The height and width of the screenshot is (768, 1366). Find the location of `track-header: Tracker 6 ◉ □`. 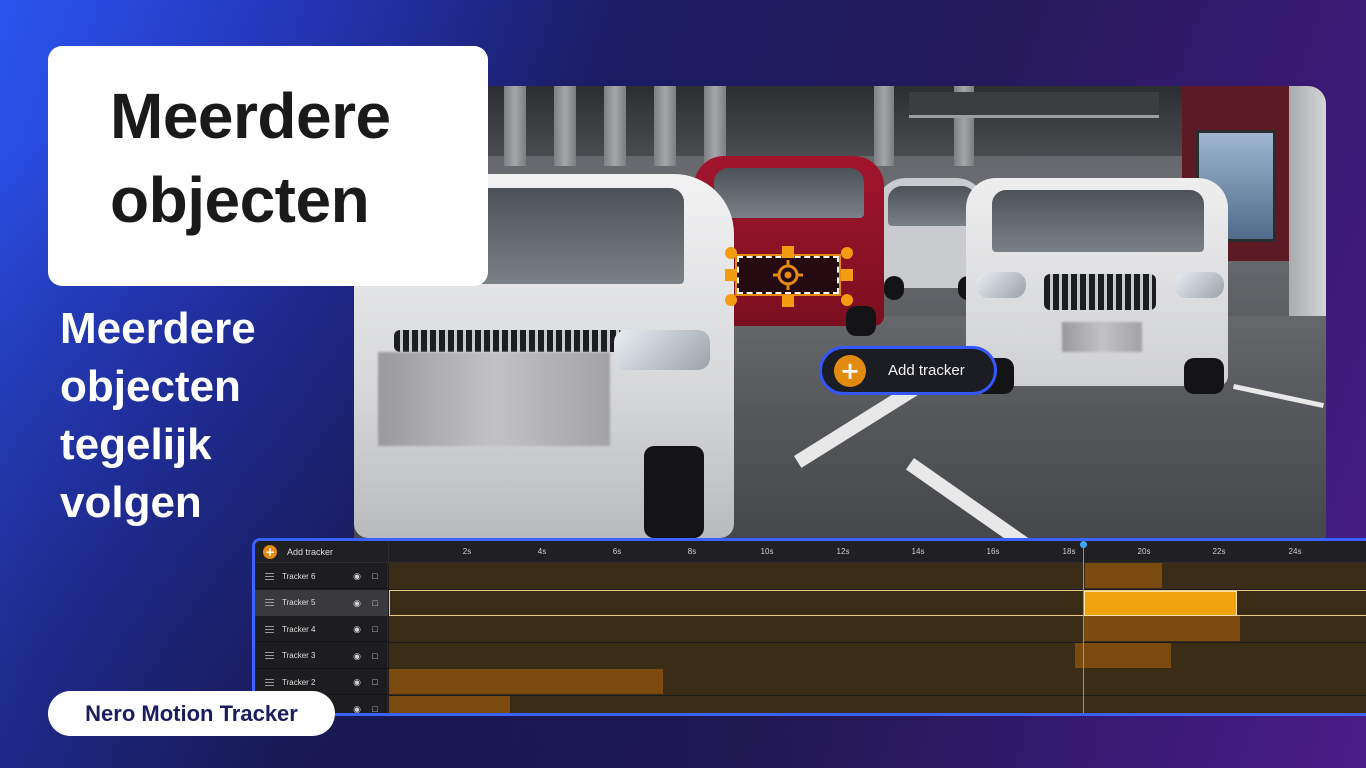

track-header: Tracker 6 ◉ □ is located at coordinates (321, 576).